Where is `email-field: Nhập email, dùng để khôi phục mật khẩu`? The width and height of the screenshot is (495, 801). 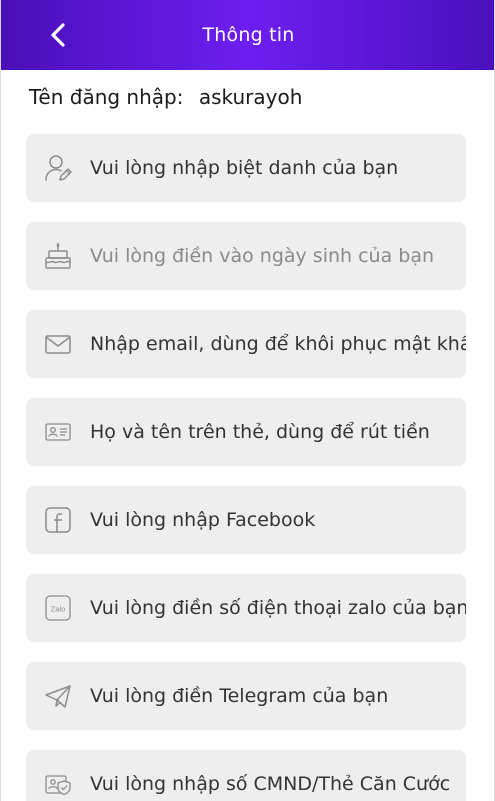 email-field: Nhập email, dùng để khôi phục mật khẩu is located at coordinates (246, 344).